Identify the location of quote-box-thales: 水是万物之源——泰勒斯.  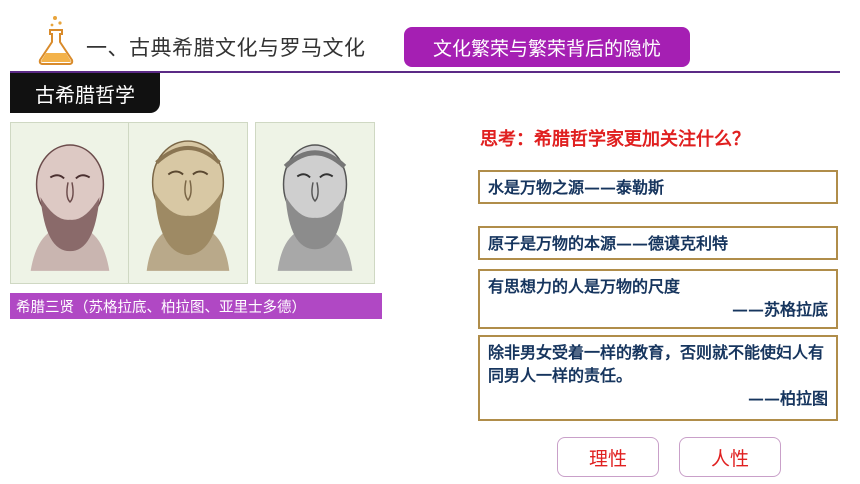
(658, 187).